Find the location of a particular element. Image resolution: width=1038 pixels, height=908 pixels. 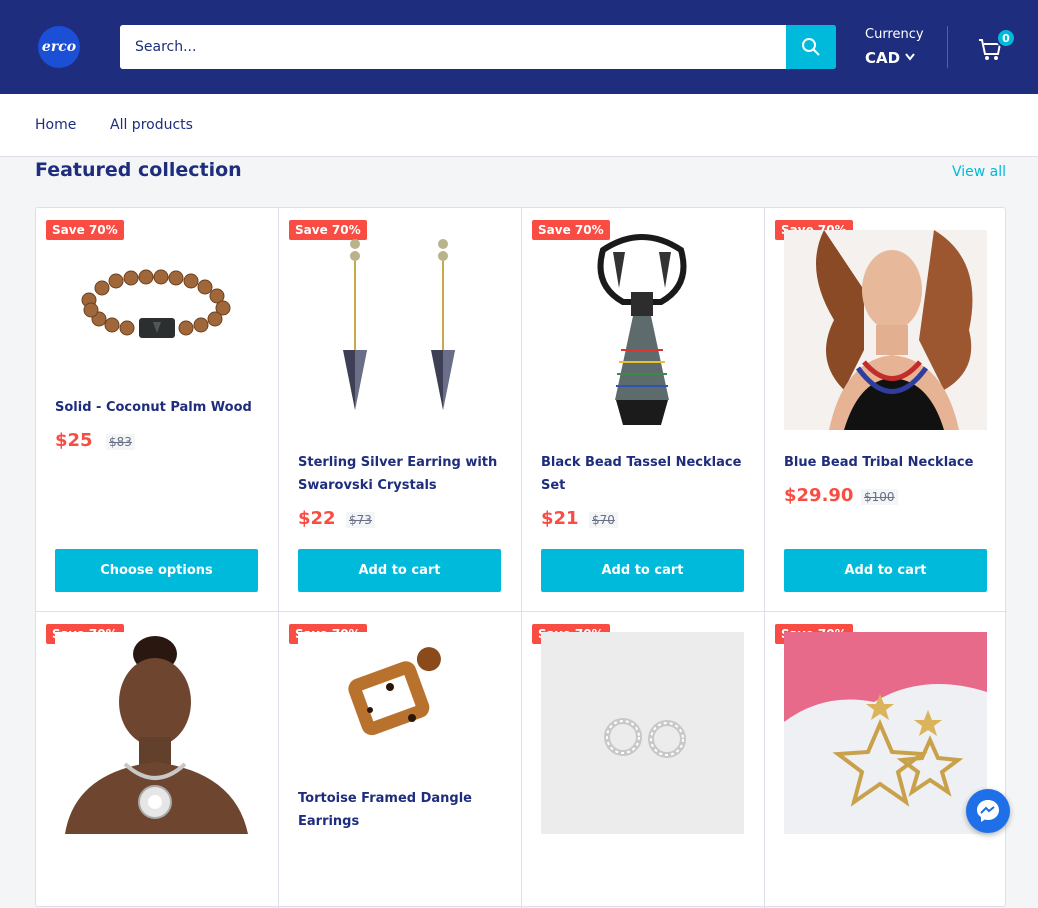

search-input is located at coordinates (453, 47).